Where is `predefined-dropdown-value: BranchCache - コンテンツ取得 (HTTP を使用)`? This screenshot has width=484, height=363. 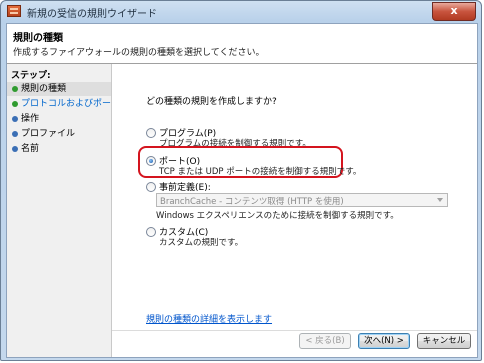 predefined-dropdown-value: BranchCache - コンテンツ取得 (HTTP を使用) is located at coordinates (252, 202).